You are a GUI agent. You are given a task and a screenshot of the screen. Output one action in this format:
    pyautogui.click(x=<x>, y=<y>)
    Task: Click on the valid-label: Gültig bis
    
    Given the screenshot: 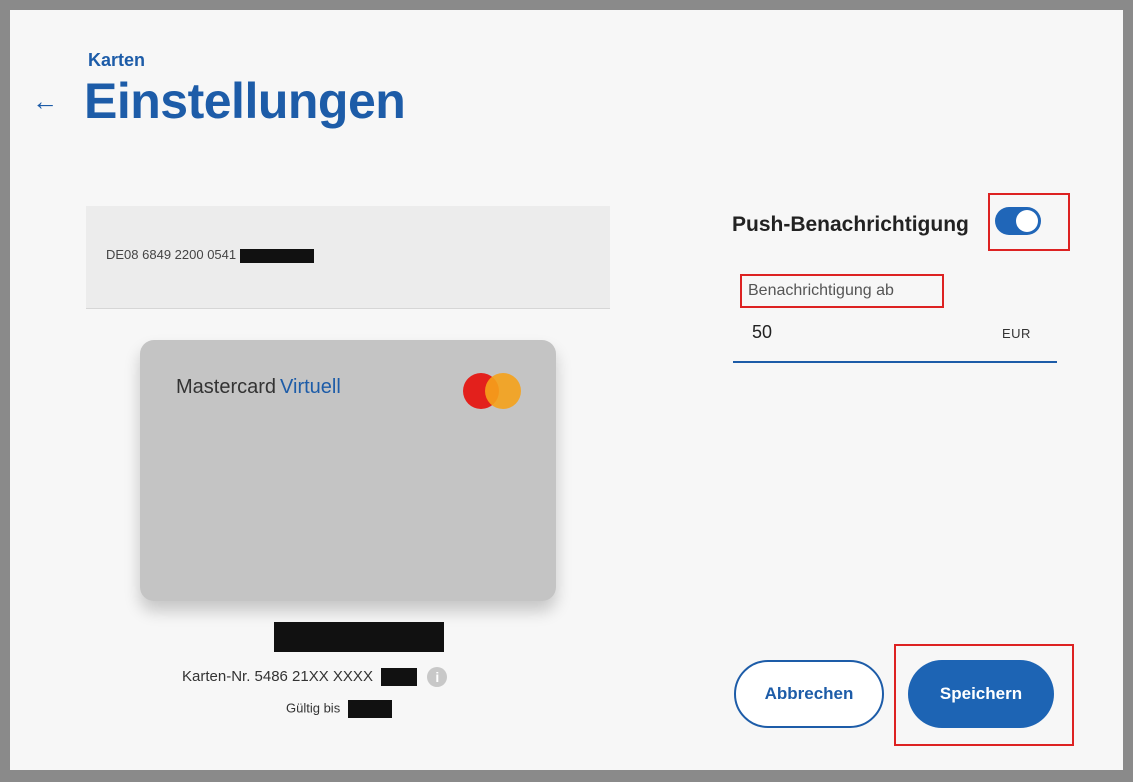 What is the action you would take?
    pyautogui.click(x=313, y=708)
    